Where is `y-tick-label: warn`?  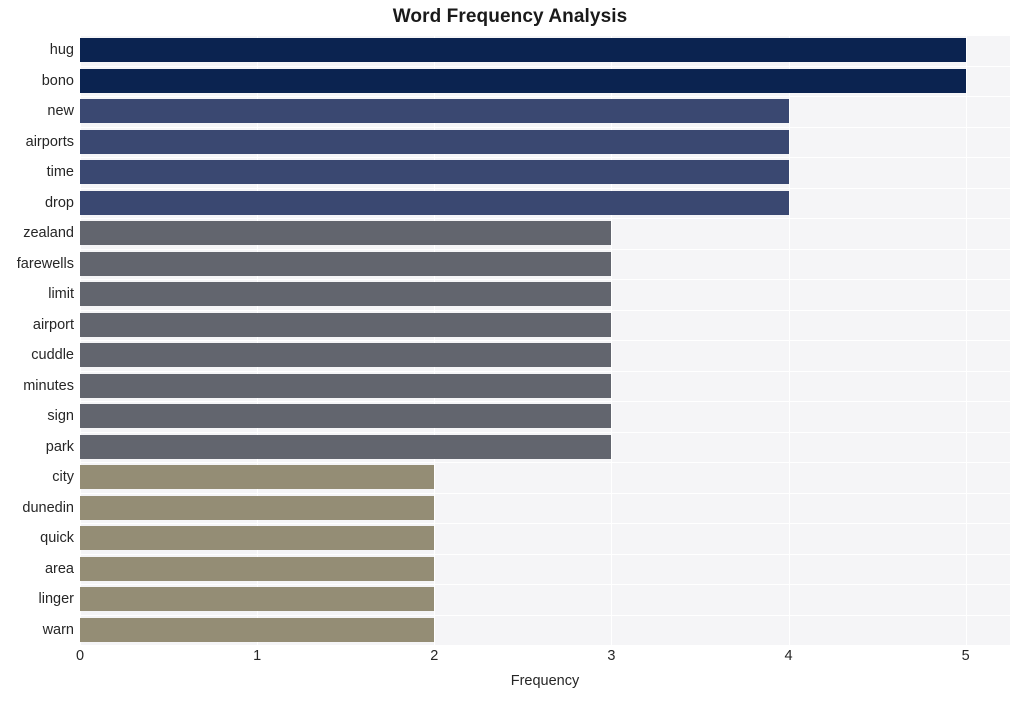
y-tick-label: warn is located at coordinates (58, 629).